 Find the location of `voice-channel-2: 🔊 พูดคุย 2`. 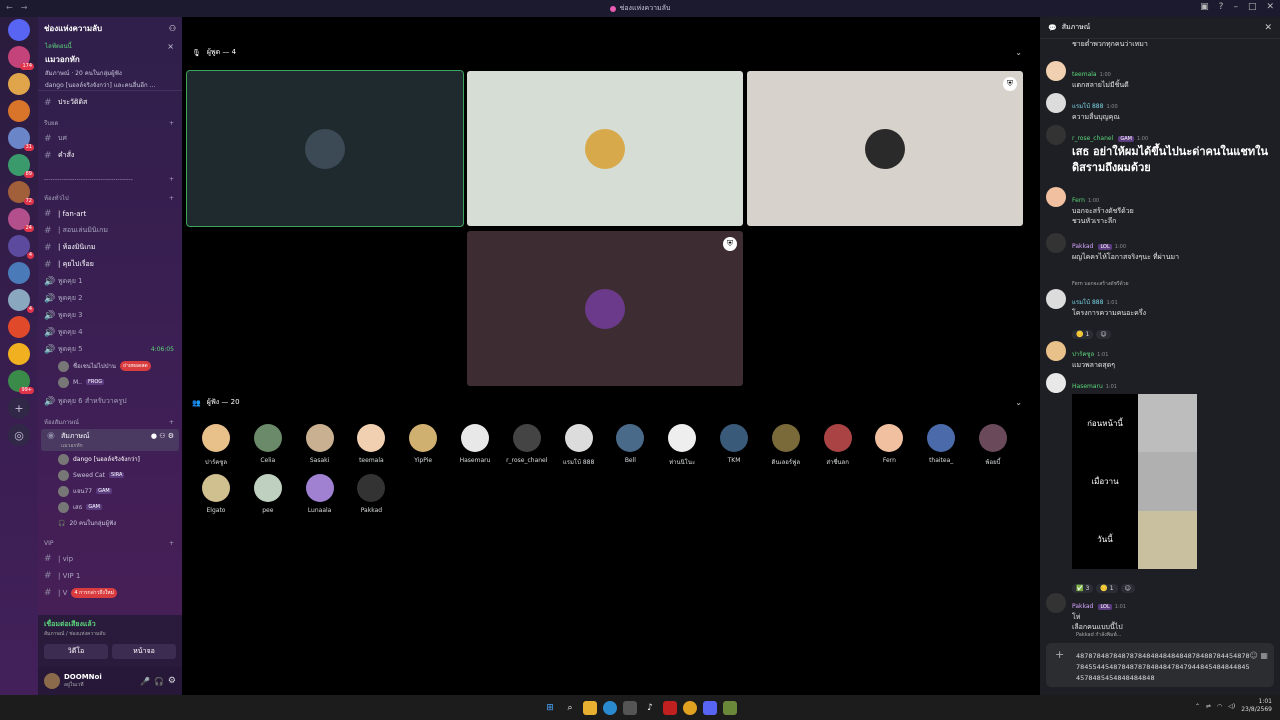

voice-channel-2: 🔊 พูดคุย 2 is located at coordinates (110, 298).